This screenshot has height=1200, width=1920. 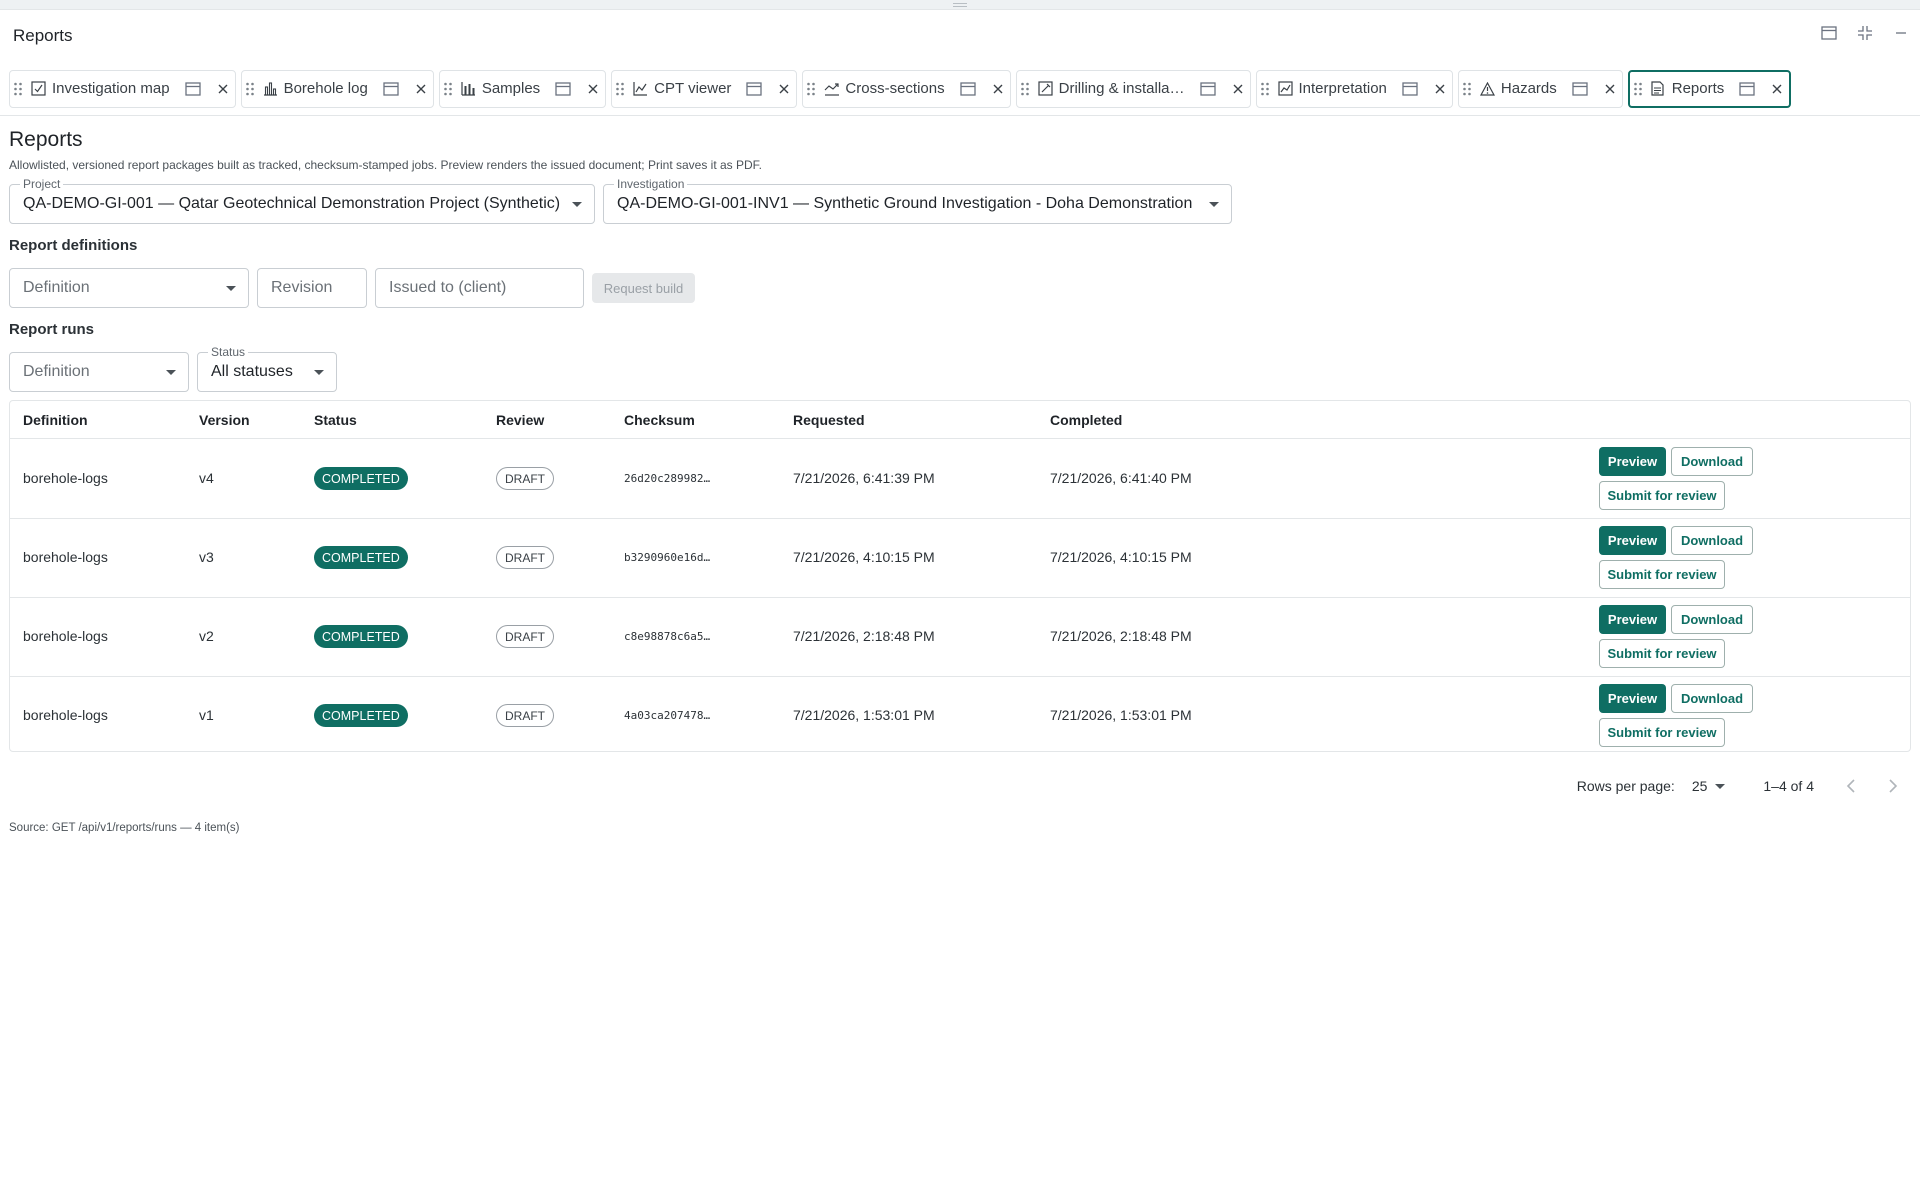 What do you see at coordinates (111, 88) in the screenshot?
I see `tab-label: Investigation map` at bounding box center [111, 88].